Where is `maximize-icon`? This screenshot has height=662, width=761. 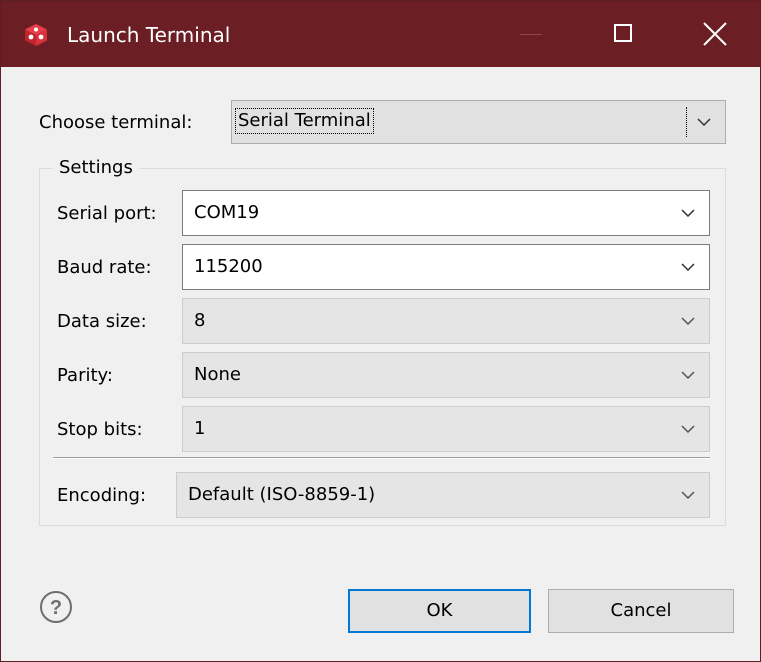 maximize-icon is located at coordinates (623, 33).